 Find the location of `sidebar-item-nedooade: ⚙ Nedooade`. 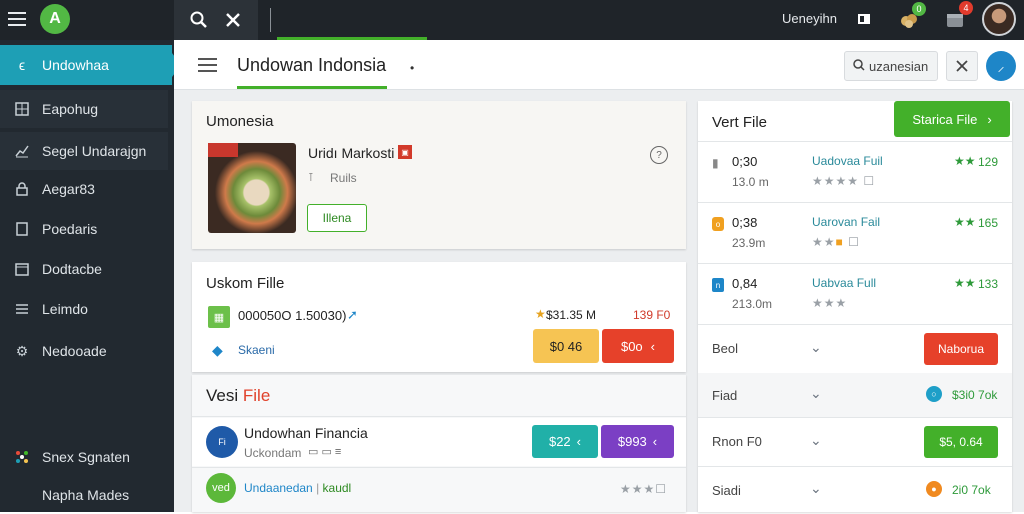

sidebar-item-nedooade: ⚙ Nedooade is located at coordinates (84, 351).